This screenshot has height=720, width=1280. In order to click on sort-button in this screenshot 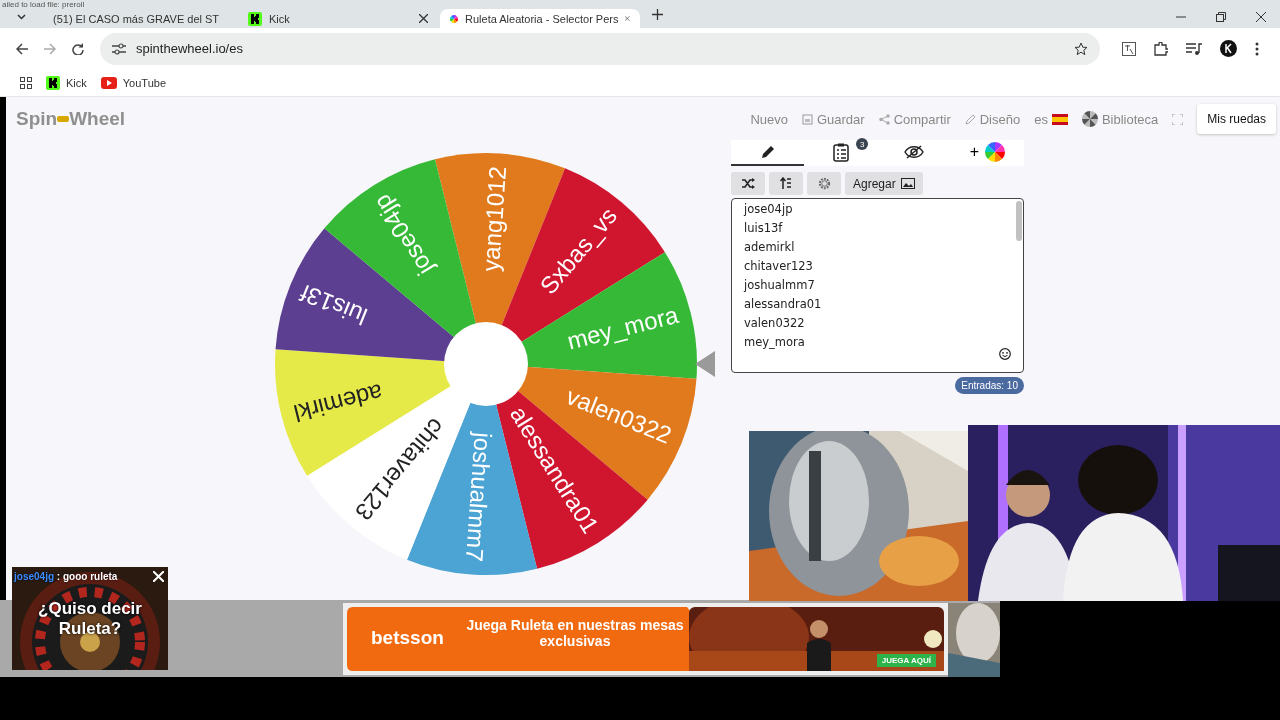, I will do `click(786, 183)`.